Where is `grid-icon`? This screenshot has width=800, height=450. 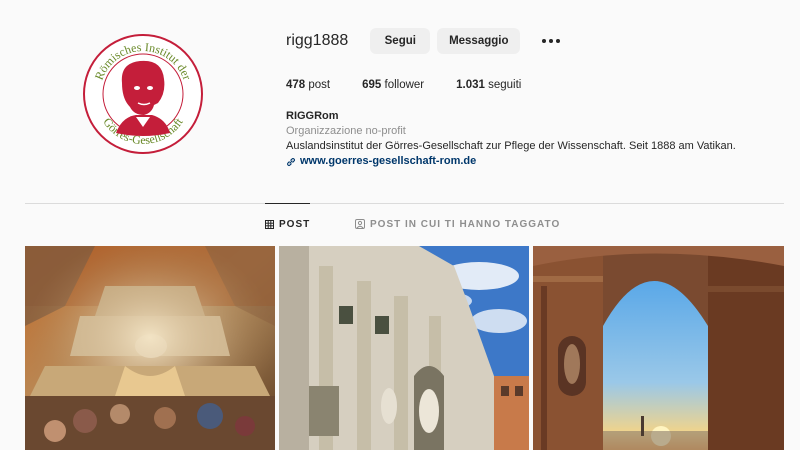 grid-icon is located at coordinates (269, 224).